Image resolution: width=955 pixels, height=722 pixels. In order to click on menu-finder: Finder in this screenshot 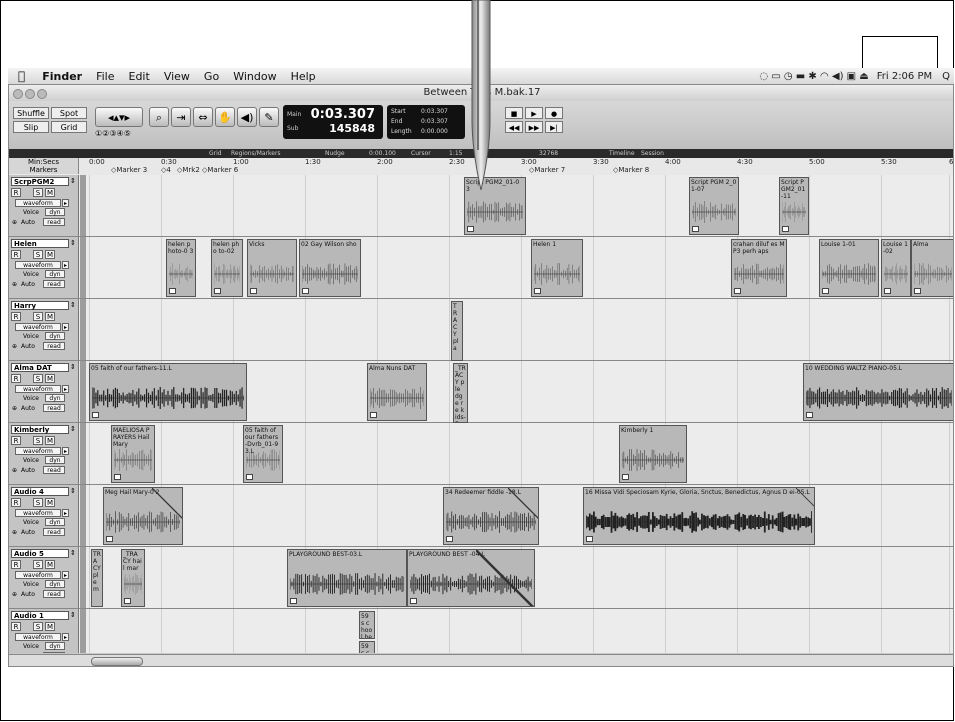, I will do `click(62, 76)`.